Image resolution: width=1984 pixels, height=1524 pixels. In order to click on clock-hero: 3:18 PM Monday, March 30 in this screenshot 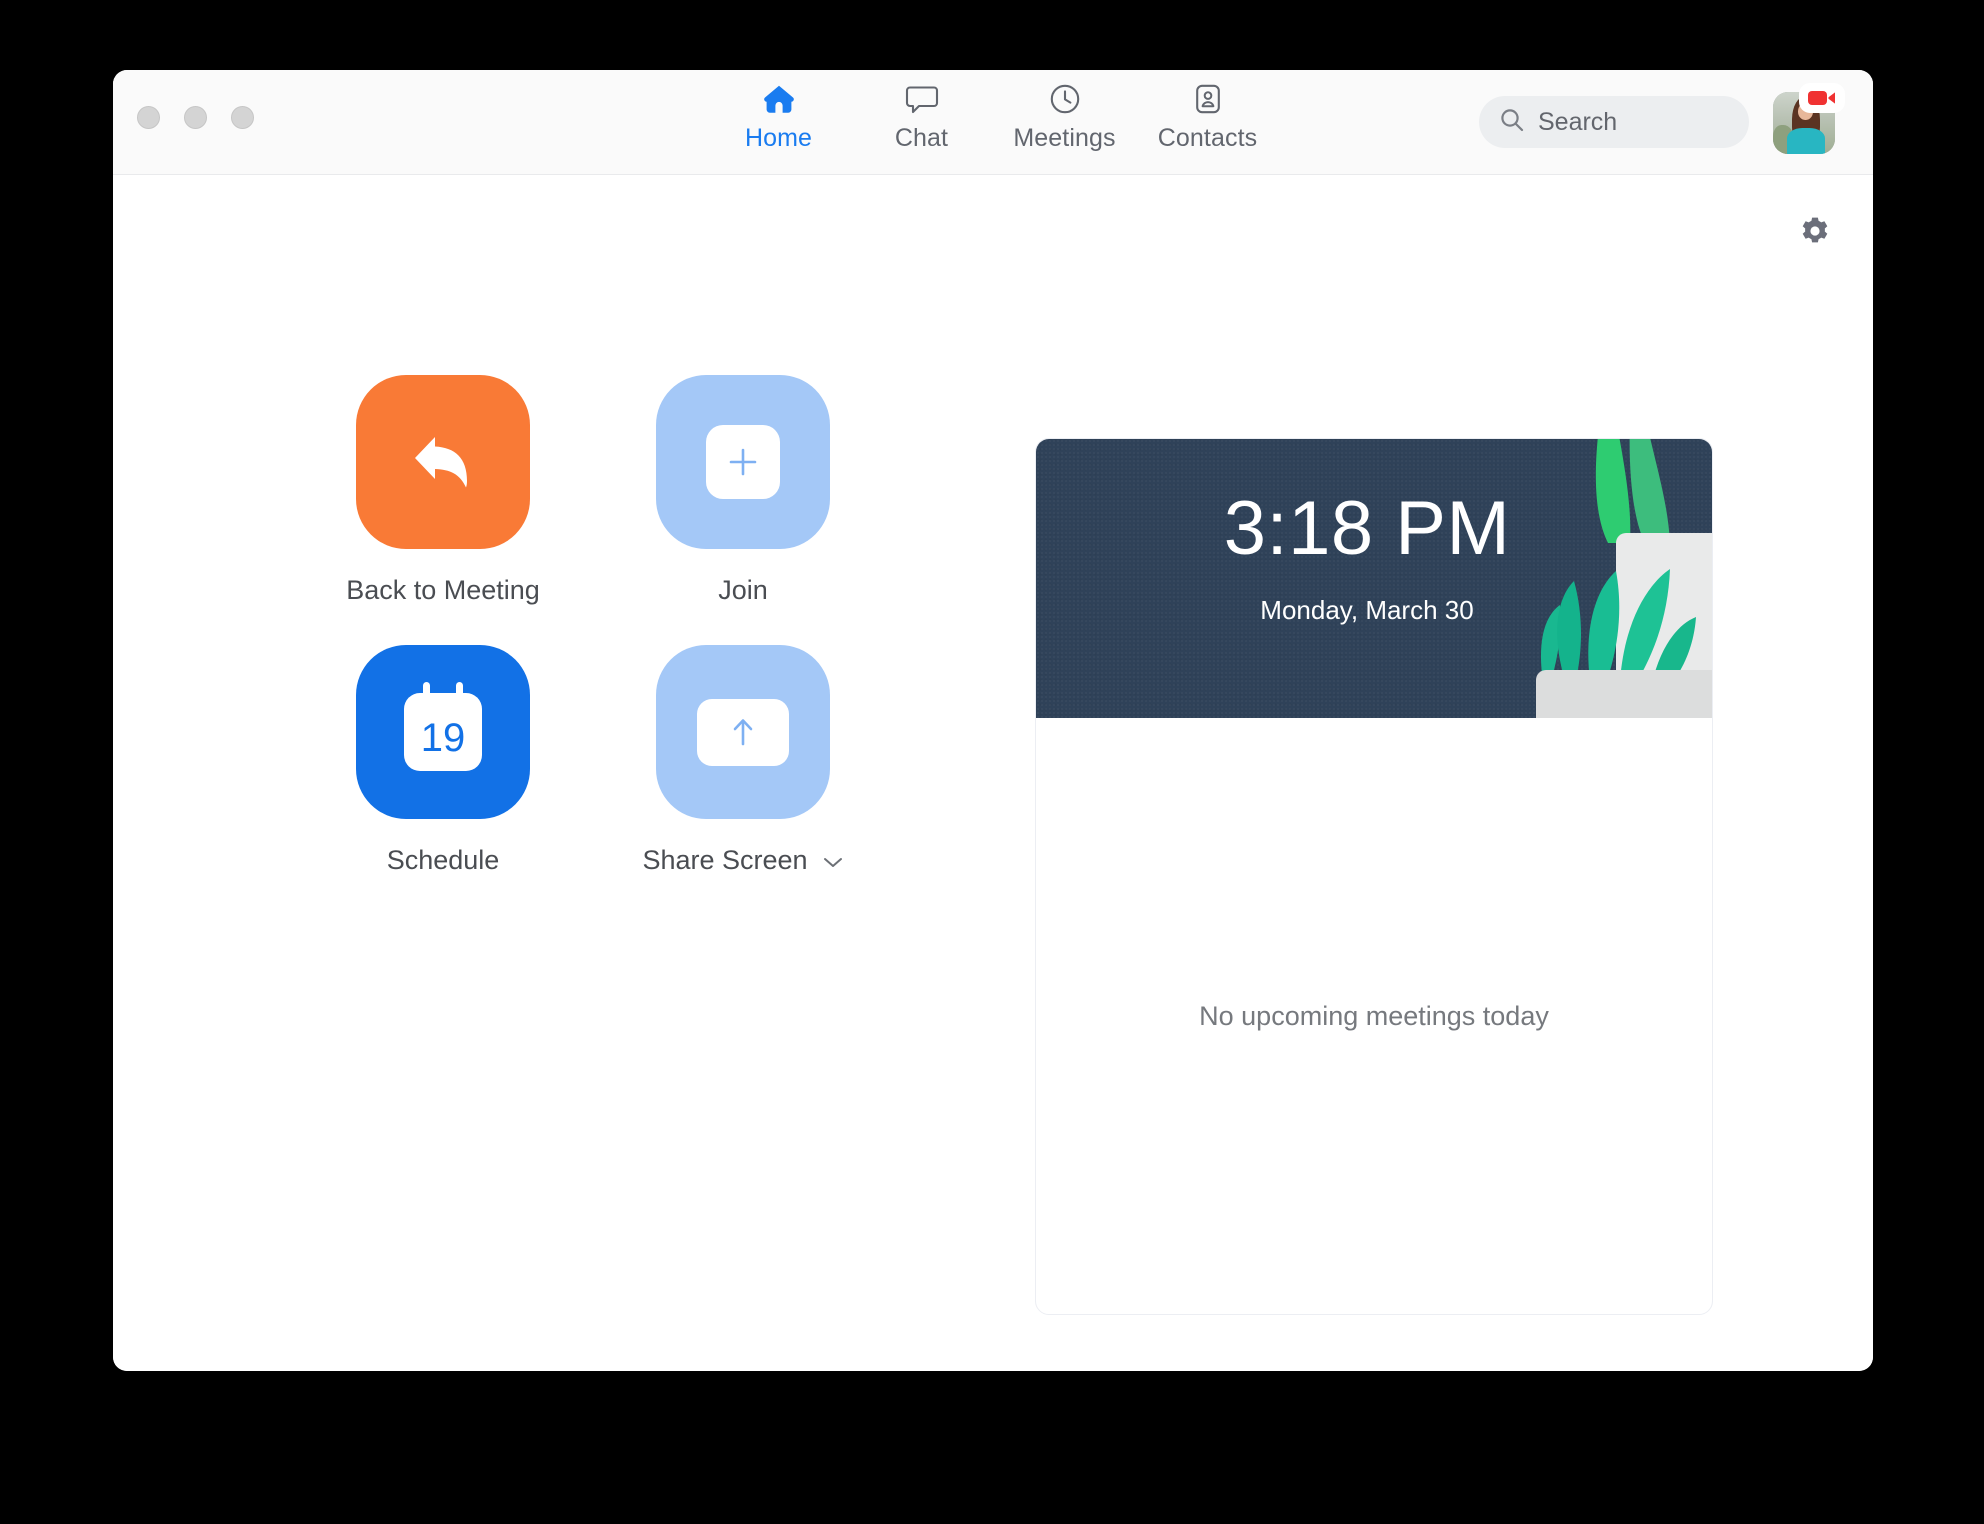, I will do `click(1374, 578)`.